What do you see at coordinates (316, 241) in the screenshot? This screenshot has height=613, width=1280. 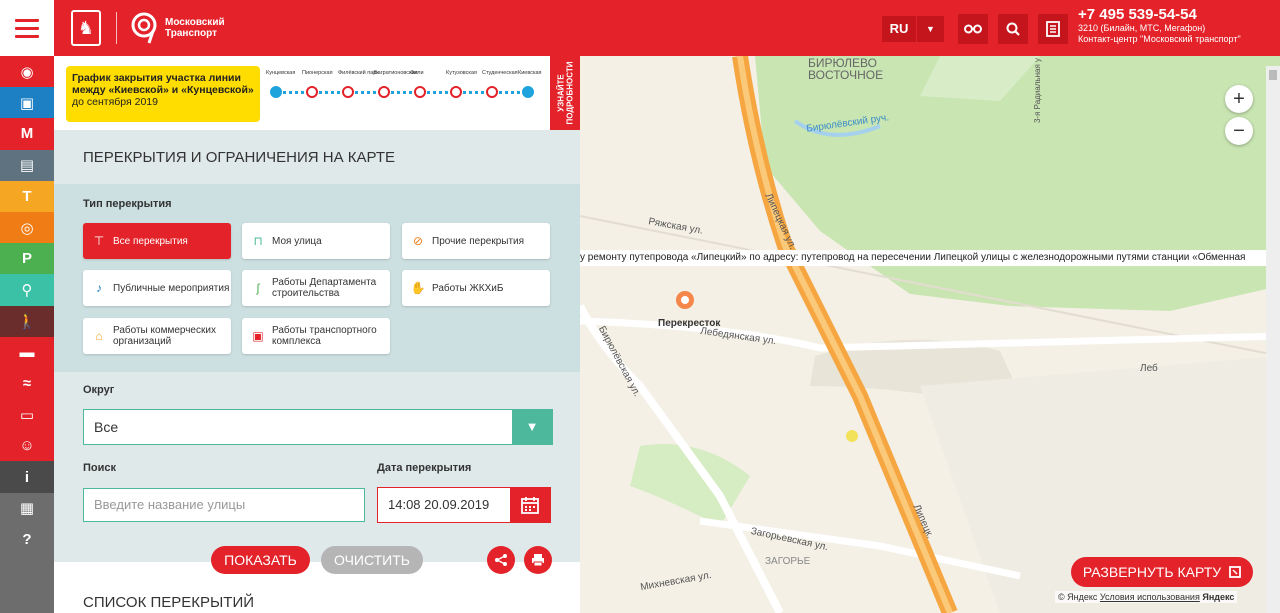 I see `chip-my-street: ⊓ Моя улица` at bounding box center [316, 241].